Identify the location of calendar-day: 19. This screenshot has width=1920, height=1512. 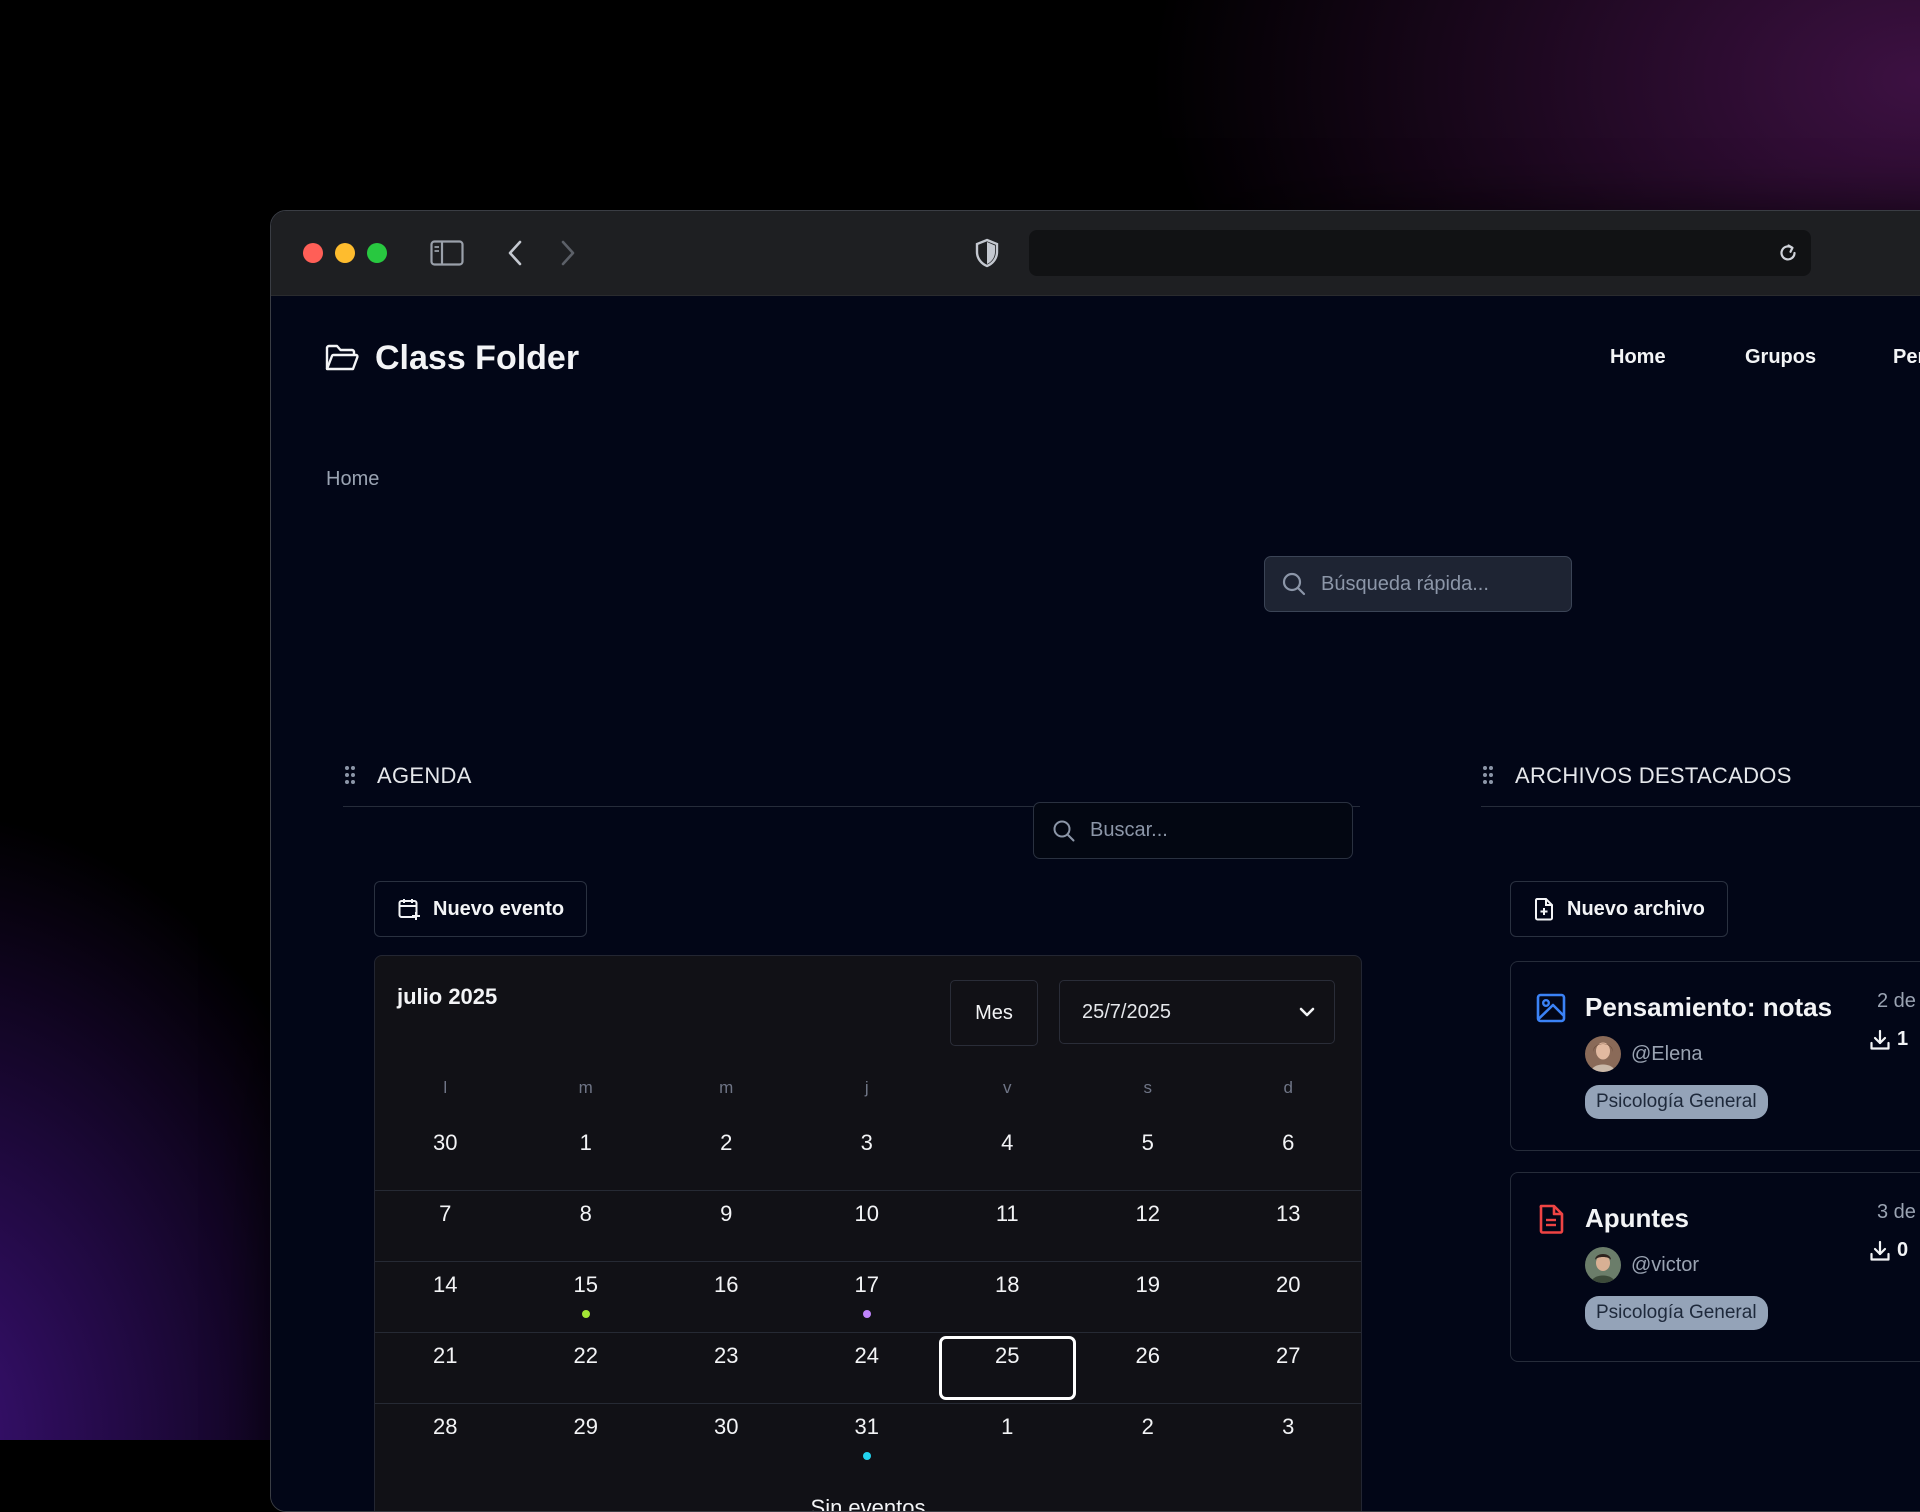
(1148, 1297).